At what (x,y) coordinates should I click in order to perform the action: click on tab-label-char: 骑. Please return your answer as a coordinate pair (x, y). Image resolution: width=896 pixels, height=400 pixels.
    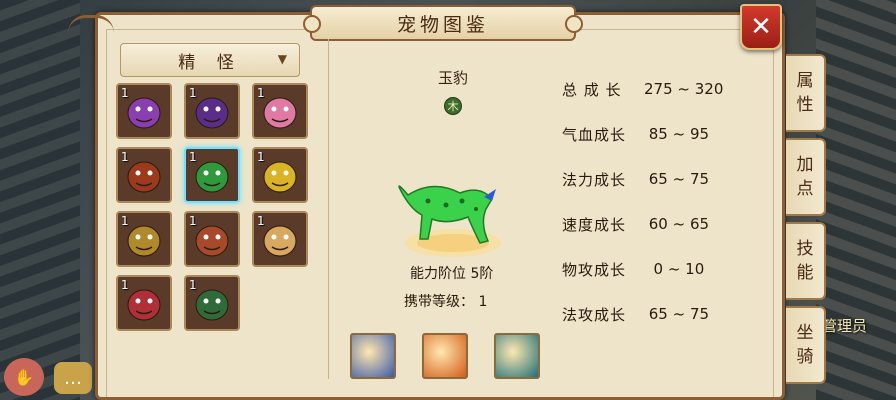
    Looking at the image, I should click on (805, 357).